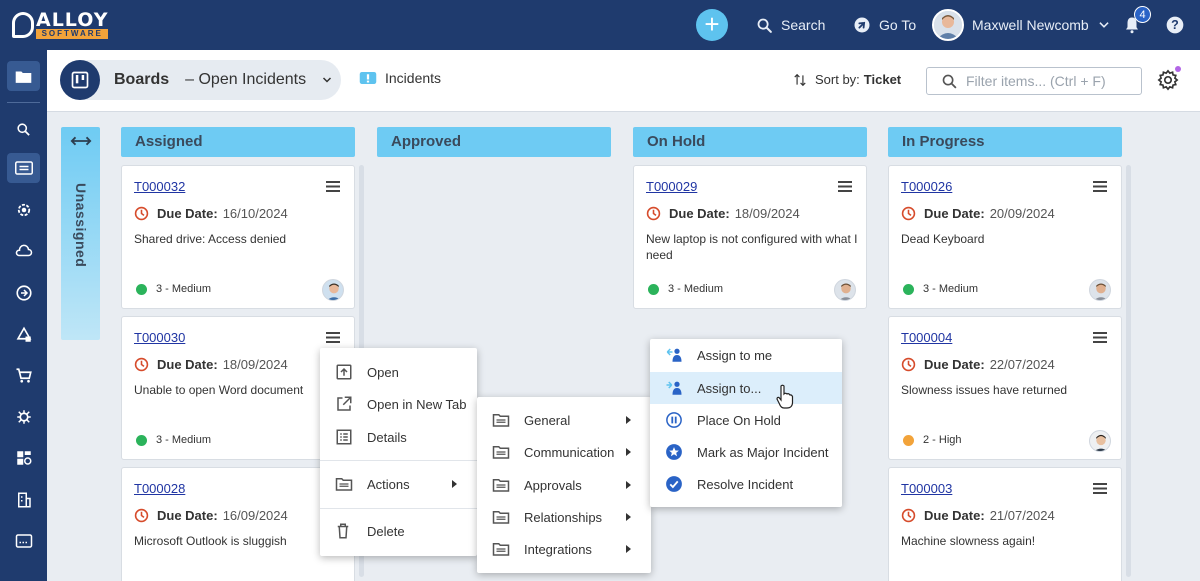 The width and height of the screenshot is (1200, 581). Describe the element at coordinates (674, 388) in the screenshot. I see `assign-to-icon` at that location.